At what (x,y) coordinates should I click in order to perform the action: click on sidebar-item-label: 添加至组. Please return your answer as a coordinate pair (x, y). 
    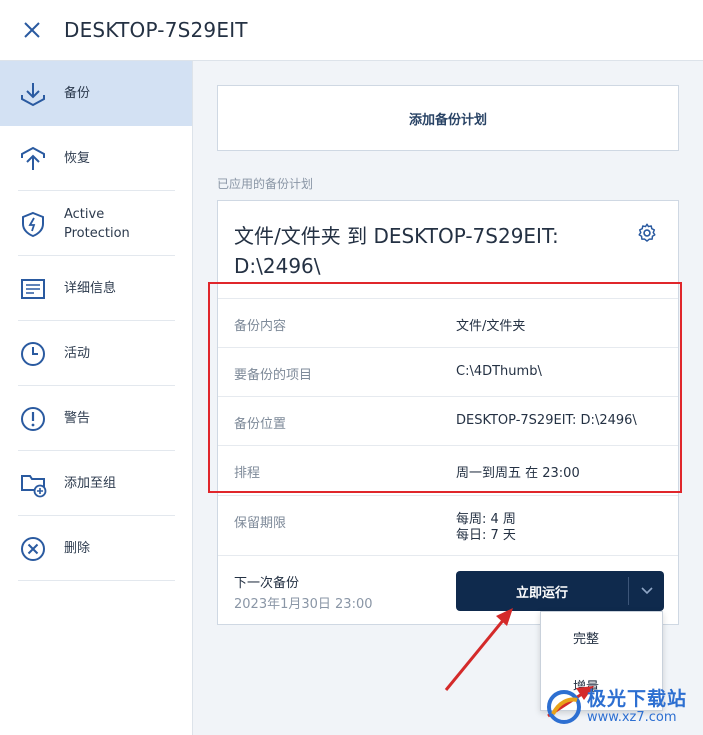
    Looking at the image, I should click on (90, 483).